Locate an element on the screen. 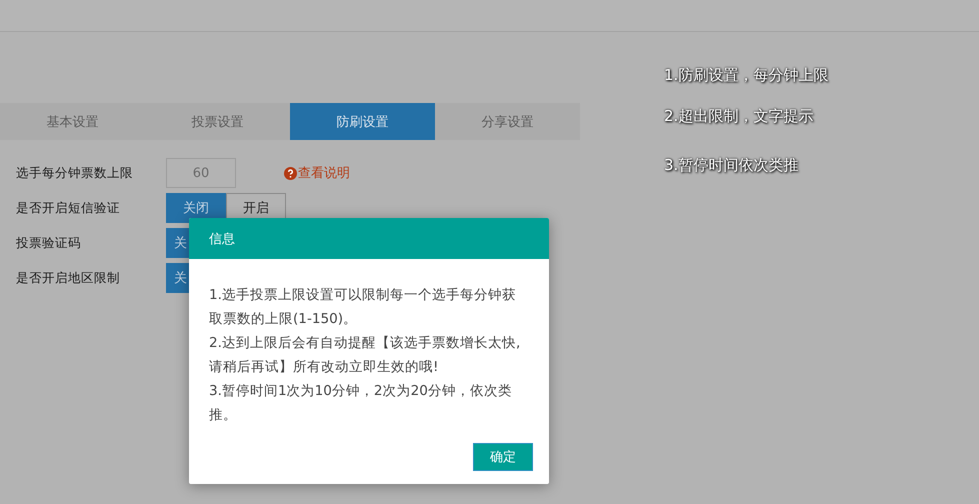 This screenshot has height=504, width=979. input-field: 60 is located at coordinates (201, 173).